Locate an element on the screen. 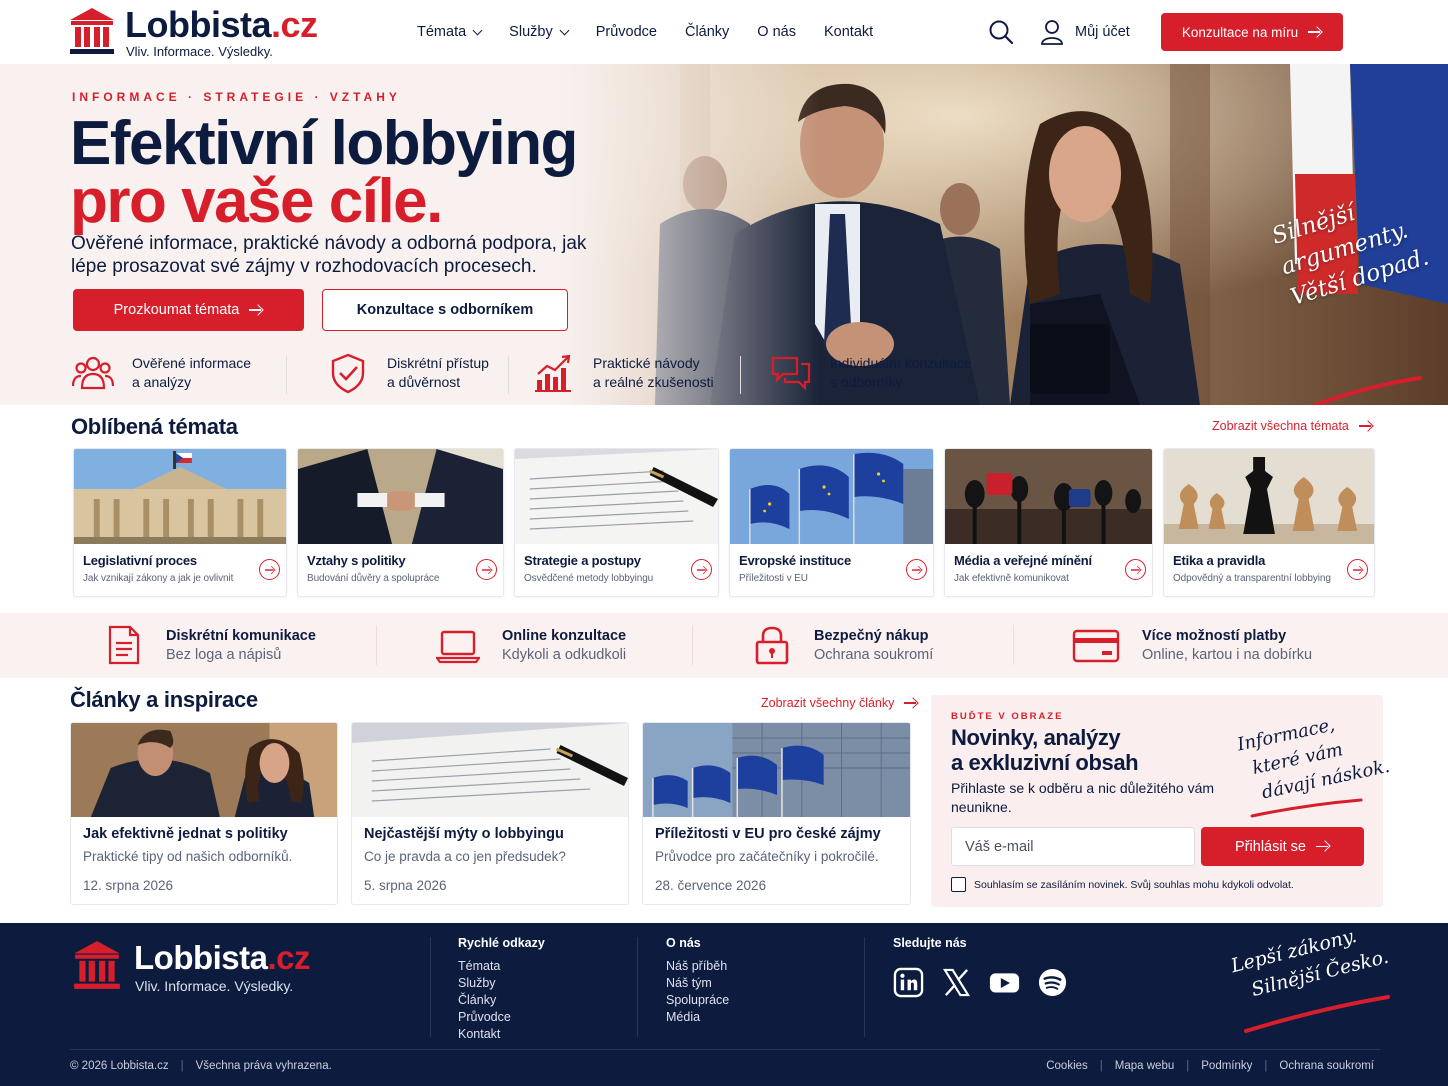 Image resolution: width=1448 pixels, height=1086 pixels. account-label: Můj účet is located at coordinates (1102, 32).